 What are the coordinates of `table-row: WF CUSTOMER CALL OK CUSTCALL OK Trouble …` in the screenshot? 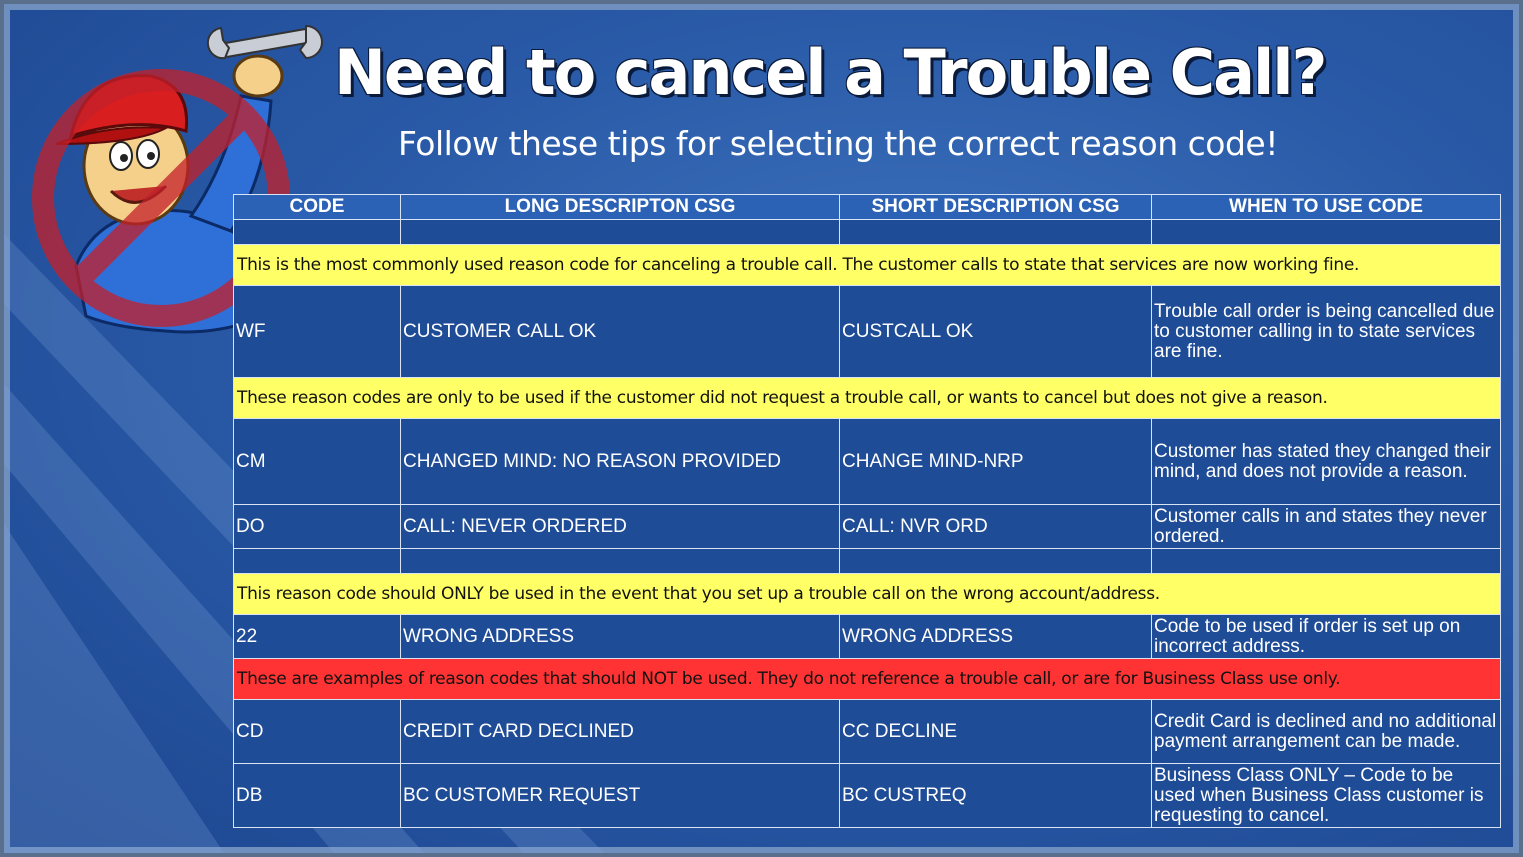 It's located at (867, 331).